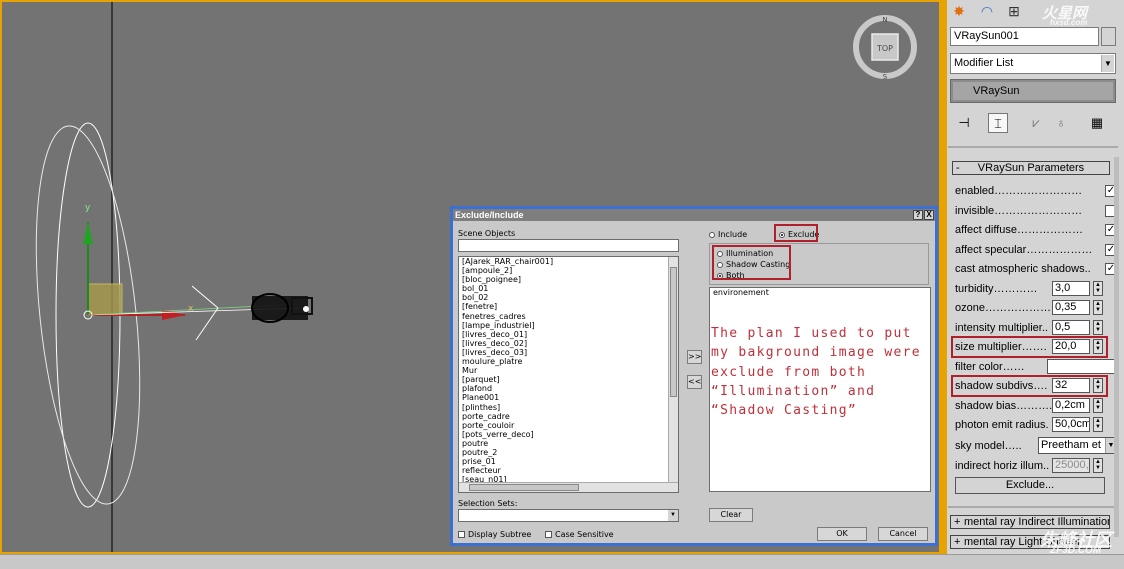 The image size is (1124, 569). I want to click on help-button: ?, so click(918, 215).